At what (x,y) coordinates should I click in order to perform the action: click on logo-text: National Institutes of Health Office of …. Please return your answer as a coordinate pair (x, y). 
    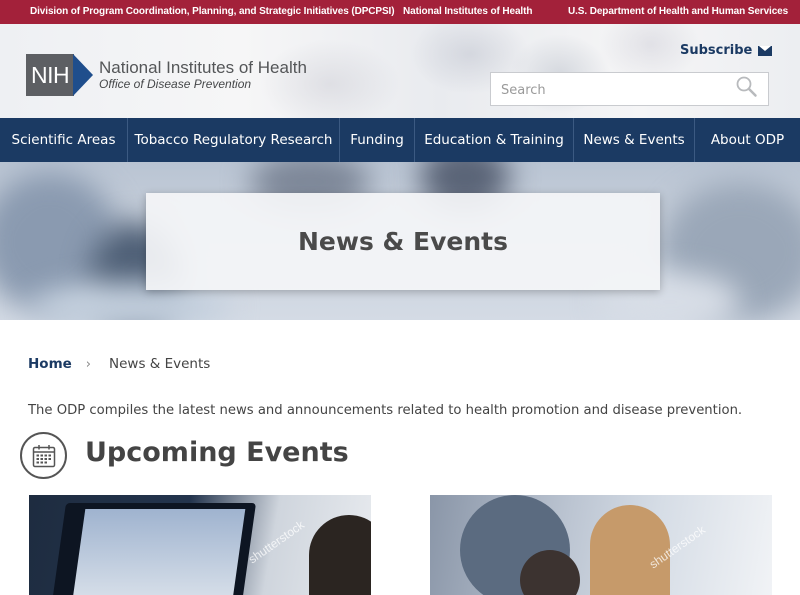
    Looking at the image, I should click on (203, 74).